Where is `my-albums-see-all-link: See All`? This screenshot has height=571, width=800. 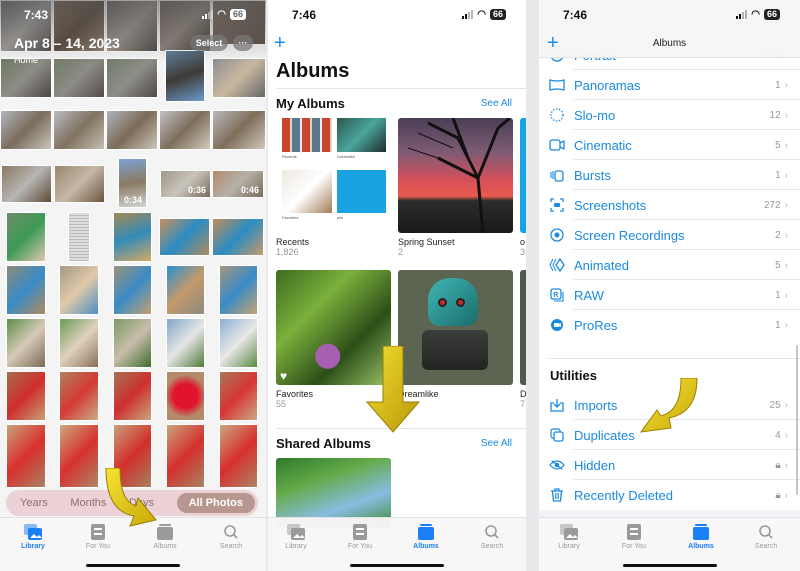 my-albums-see-all-link: See All is located at coordinates (496, 103).